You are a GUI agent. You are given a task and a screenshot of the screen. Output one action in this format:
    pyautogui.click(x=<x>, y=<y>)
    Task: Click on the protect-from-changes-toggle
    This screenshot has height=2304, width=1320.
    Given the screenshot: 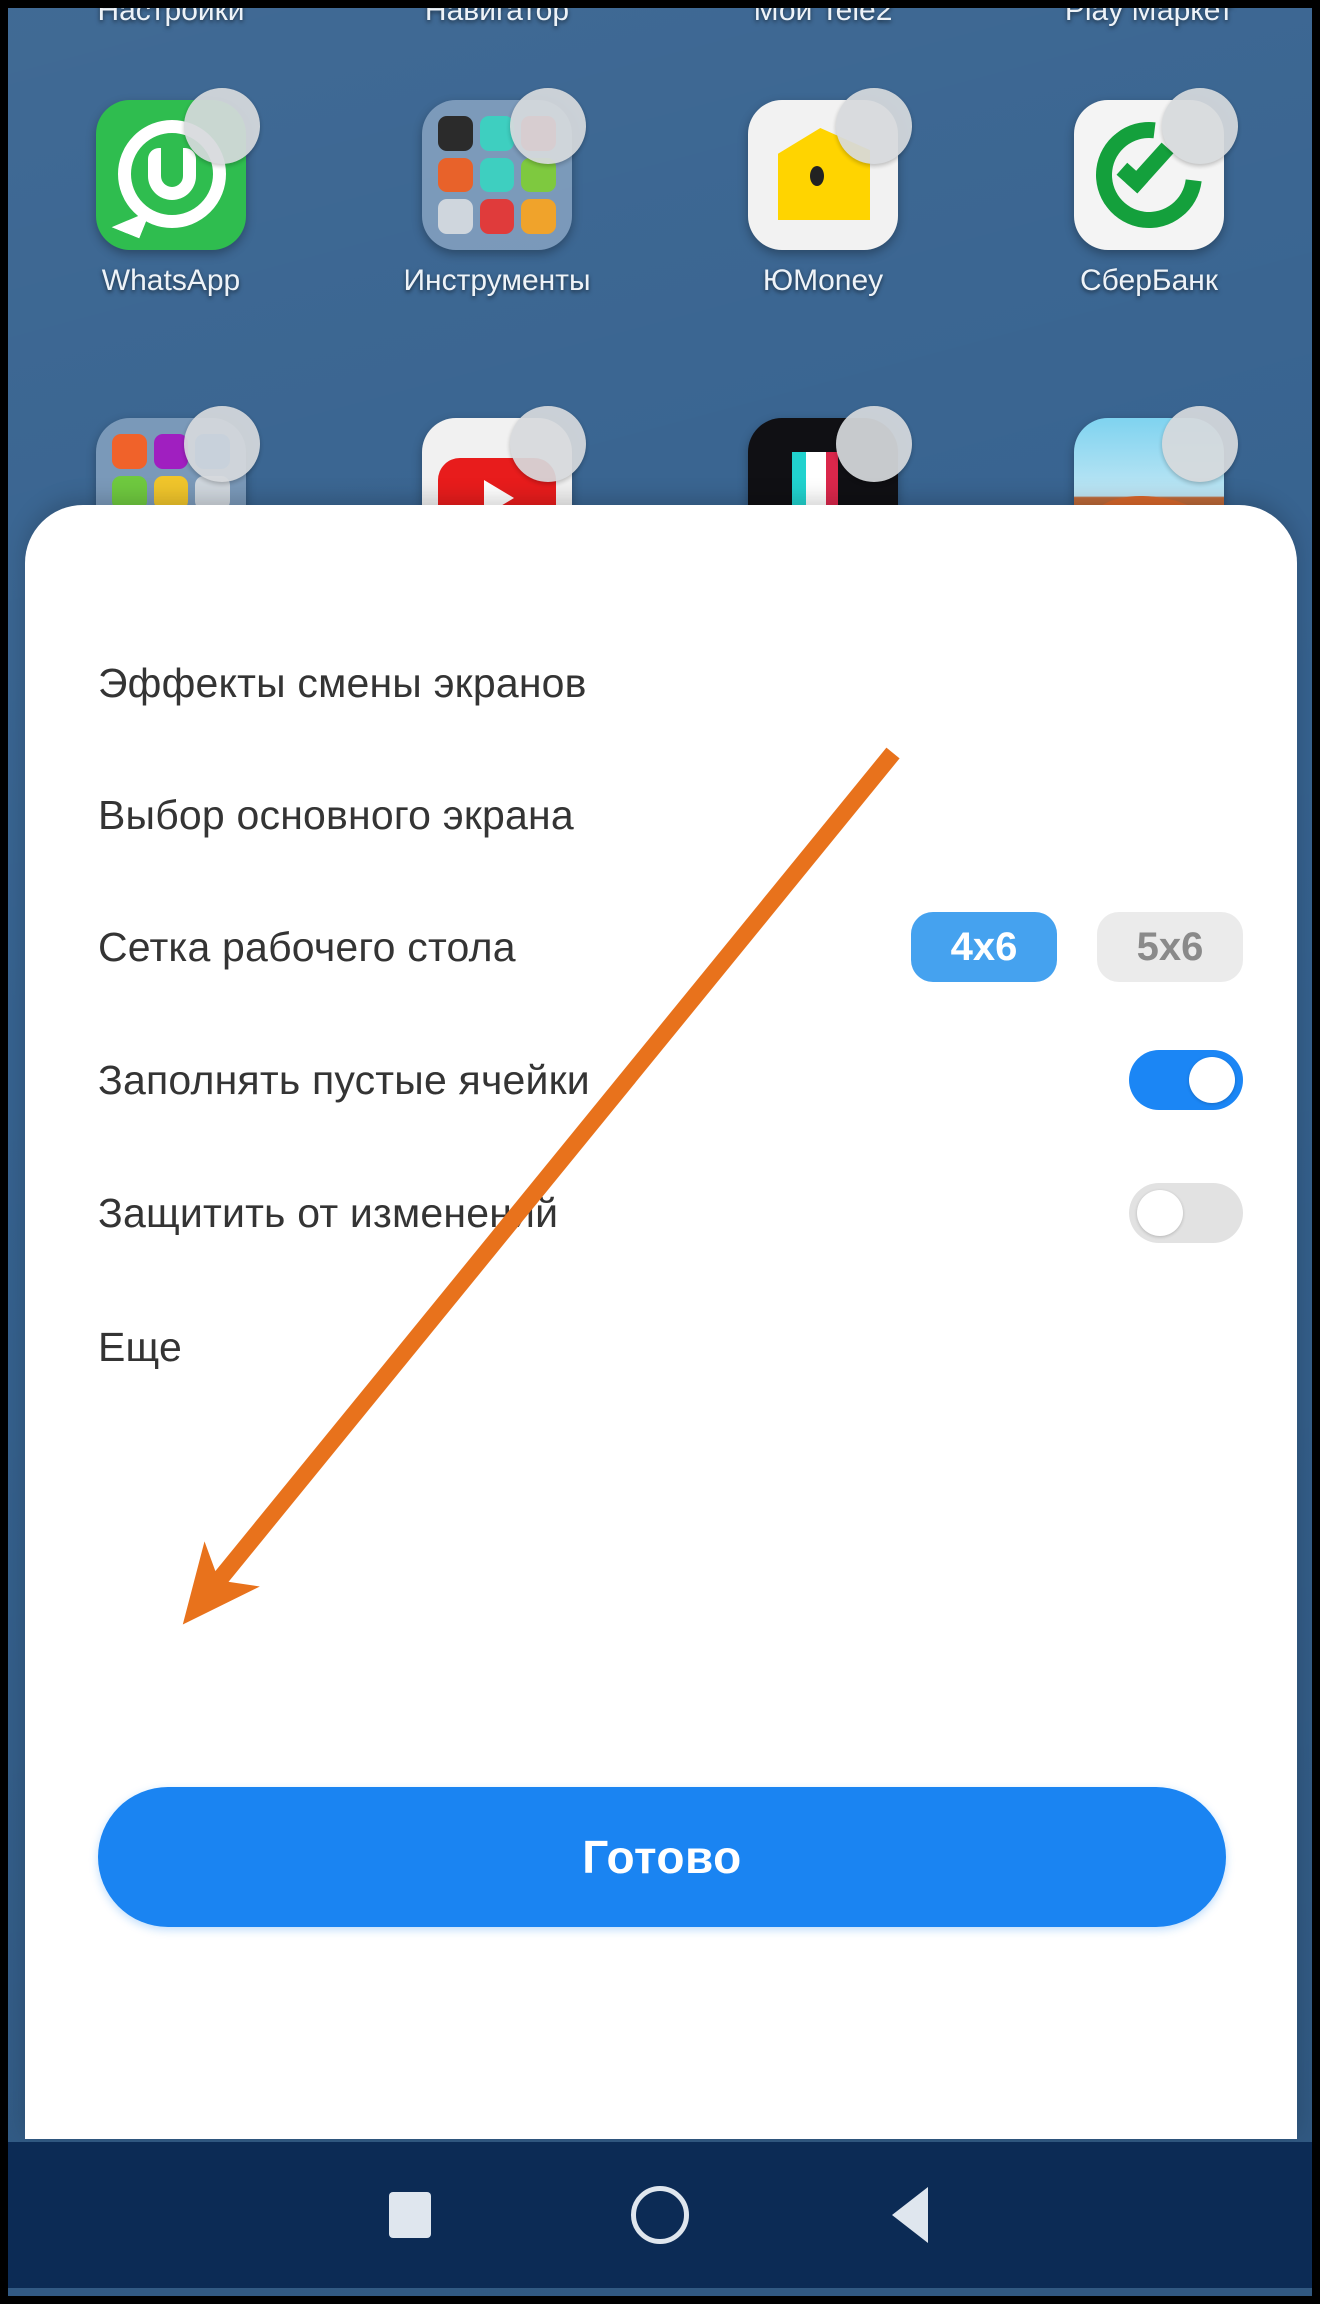 What is the action you would take?
    pyautogui.click(x=1186, y=1213)
    